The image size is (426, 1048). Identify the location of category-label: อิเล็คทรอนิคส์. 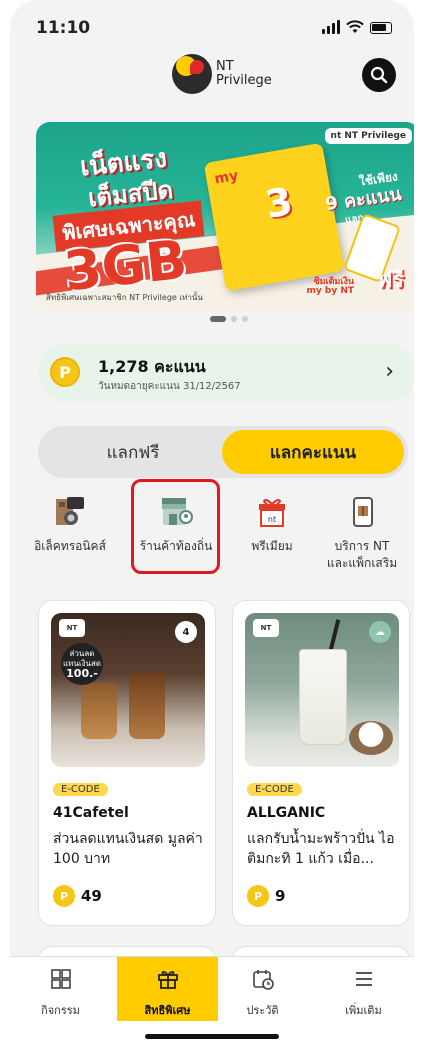
(70, 546).